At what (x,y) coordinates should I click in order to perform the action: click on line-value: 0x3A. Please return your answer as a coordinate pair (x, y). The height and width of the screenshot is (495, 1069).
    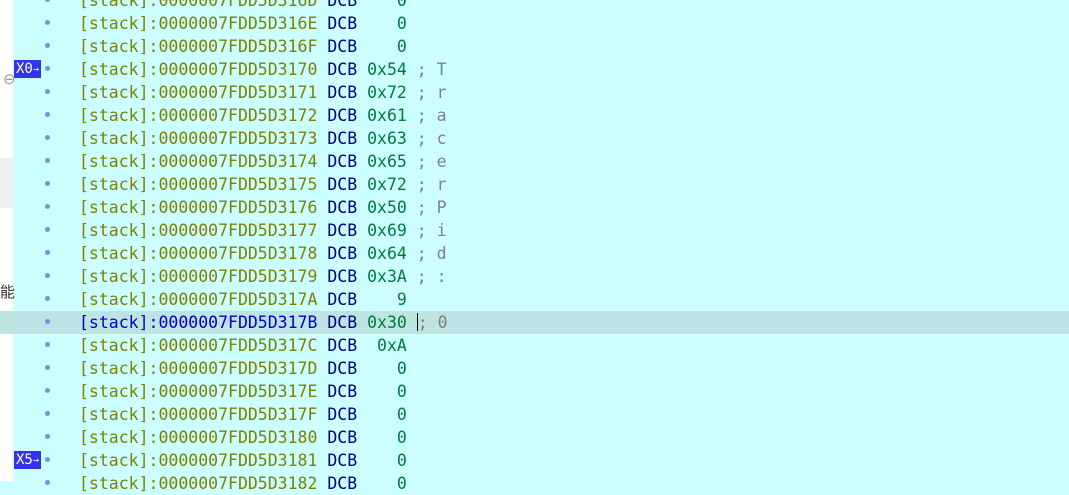
    Looking at the image, I should click on (387, 276).